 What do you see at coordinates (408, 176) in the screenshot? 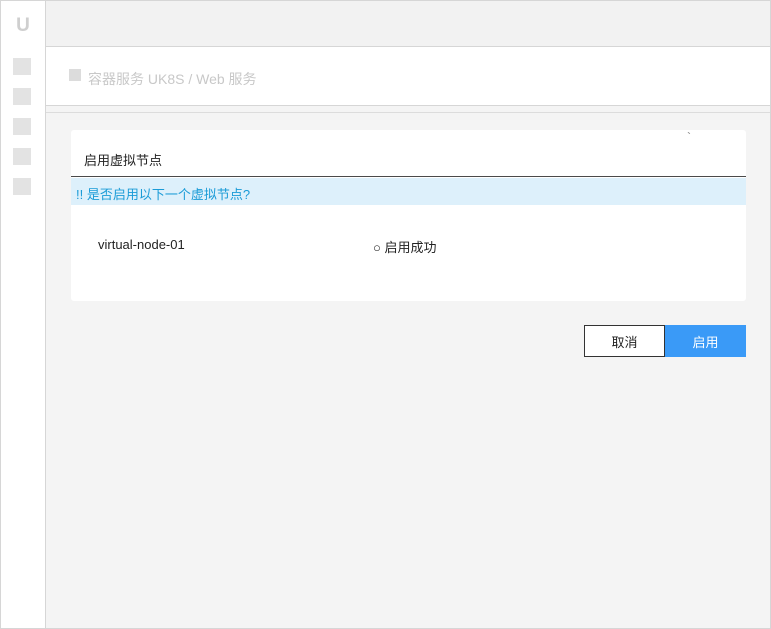
I see `title-divider` at bounding box center [408, 176].